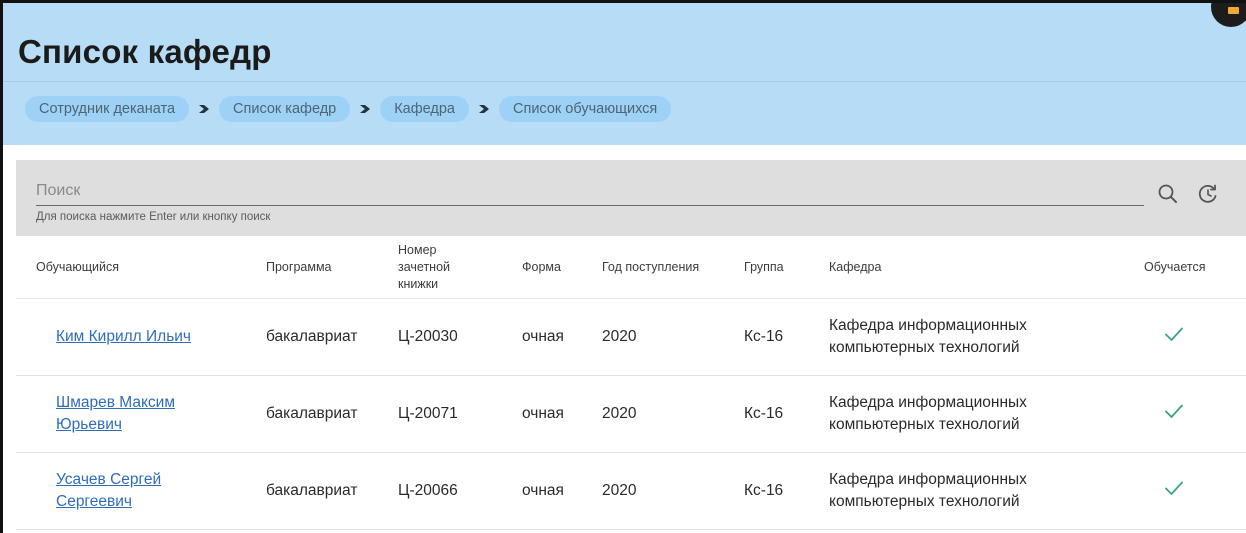  What do you see at coordinates (460, 491) in the screenshot?
I see `record-book-cell: Ц-20066` at bounding box center [460, 491].